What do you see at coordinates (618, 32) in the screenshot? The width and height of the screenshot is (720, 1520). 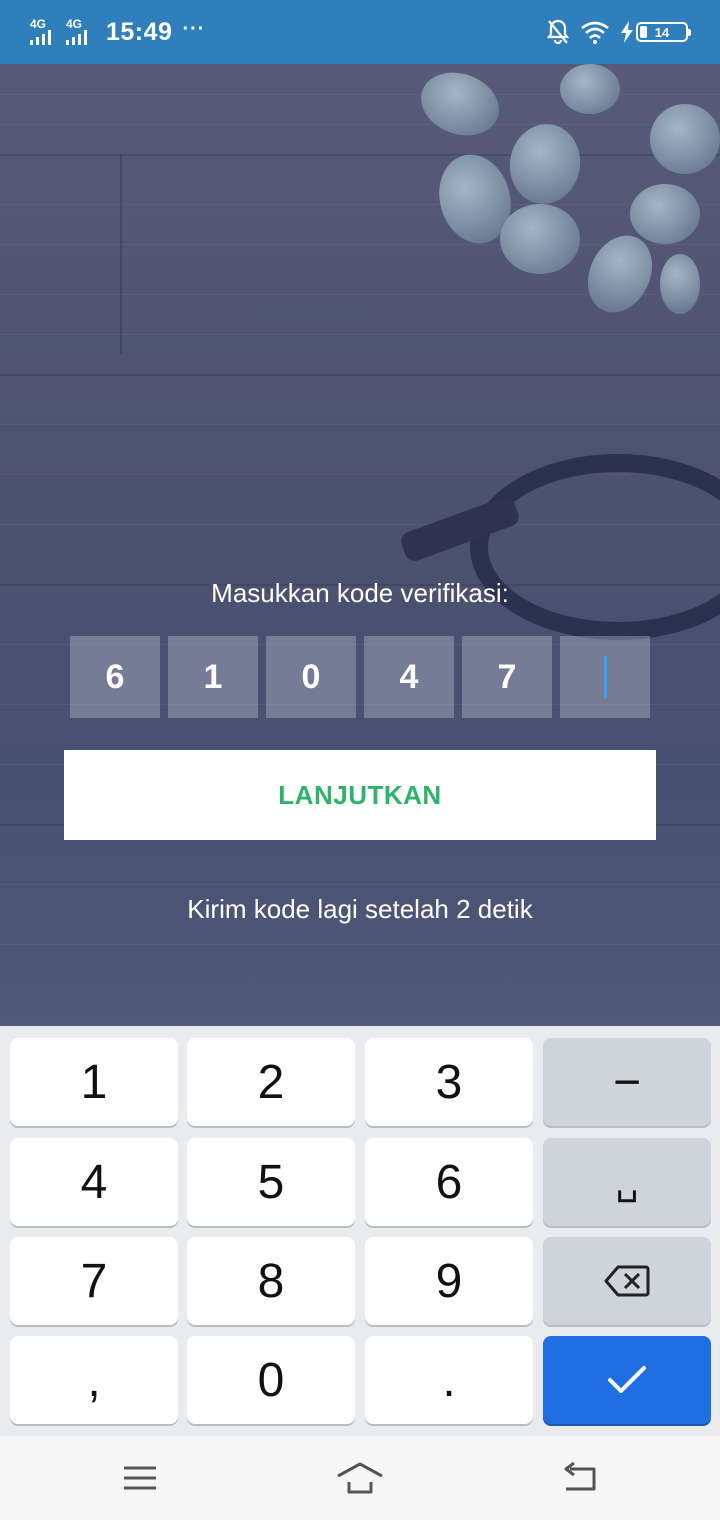 I see `status-right: 14` at bounding box center [618, 32].